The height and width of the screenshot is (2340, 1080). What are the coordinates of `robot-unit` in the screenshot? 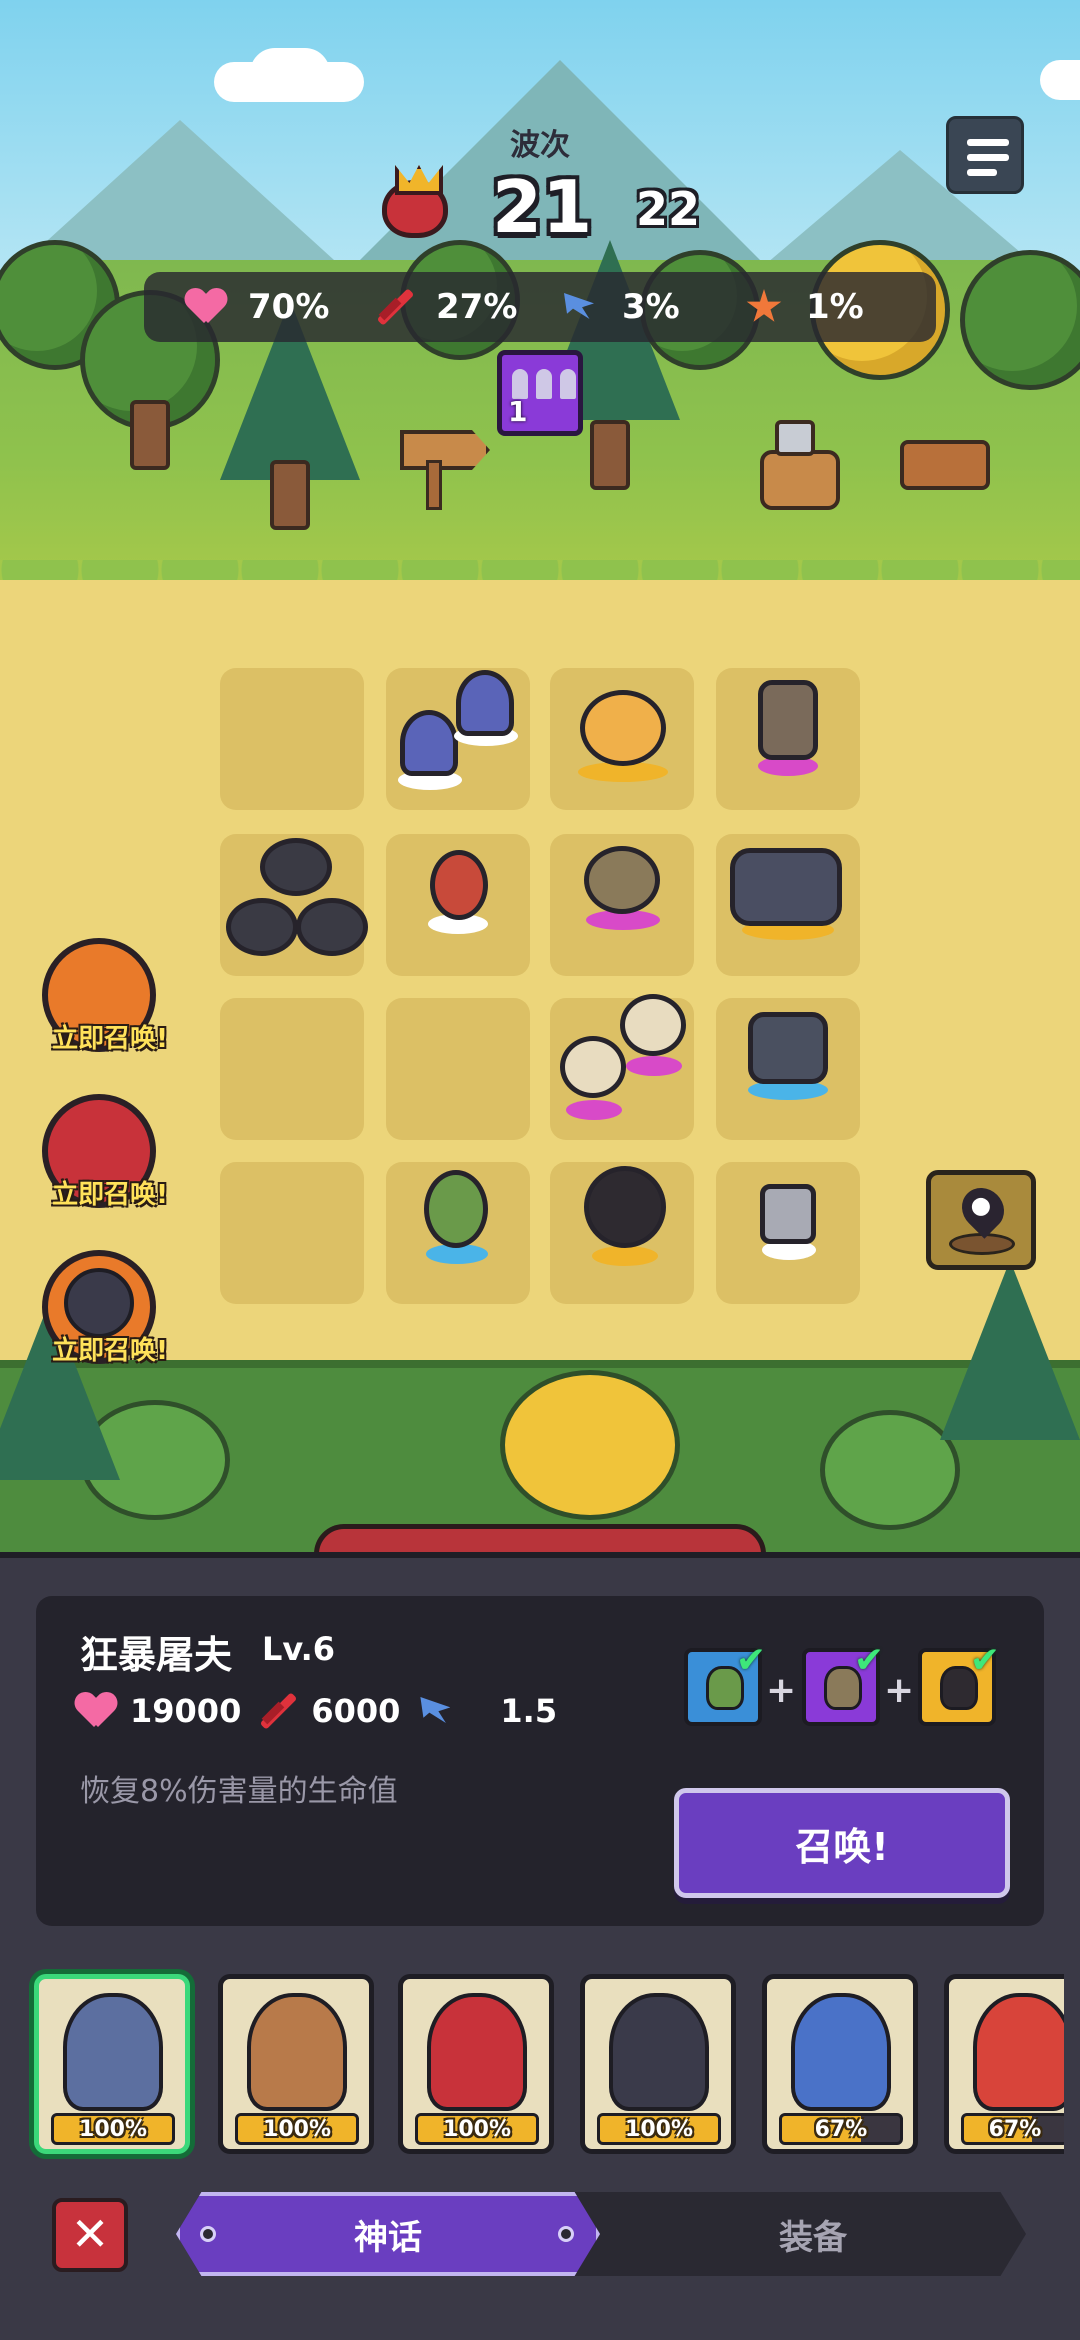 It's located at (788, 720).